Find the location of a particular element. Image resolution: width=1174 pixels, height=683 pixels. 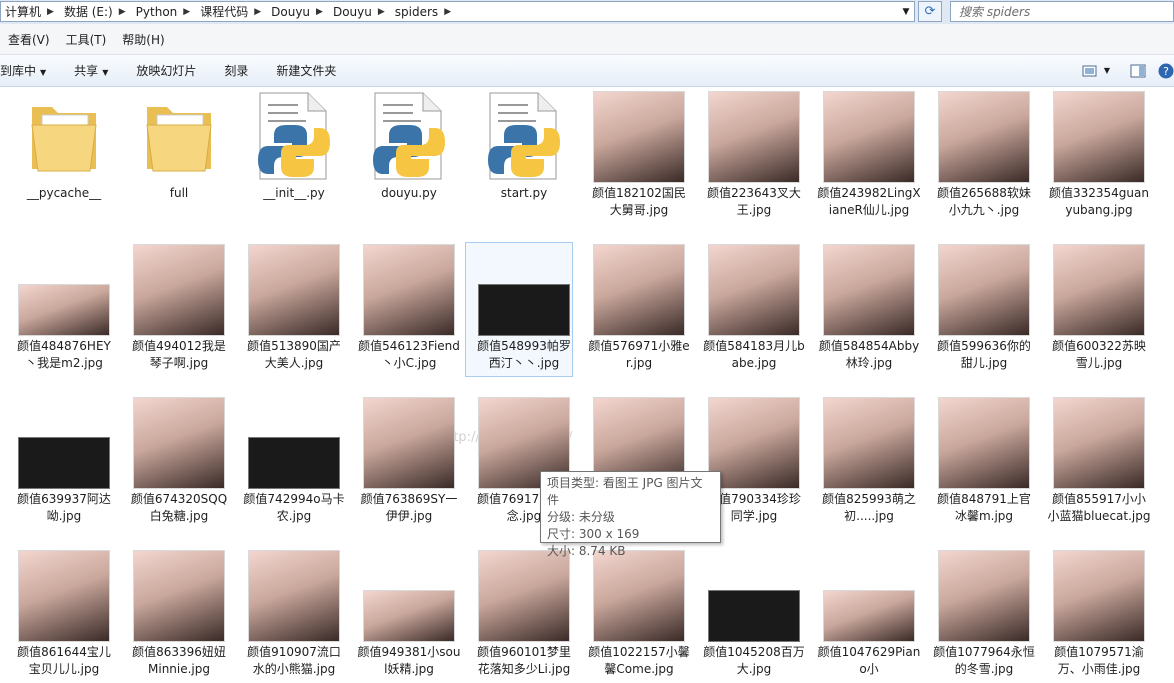

file-name: full is located at coordinates (179, 193).